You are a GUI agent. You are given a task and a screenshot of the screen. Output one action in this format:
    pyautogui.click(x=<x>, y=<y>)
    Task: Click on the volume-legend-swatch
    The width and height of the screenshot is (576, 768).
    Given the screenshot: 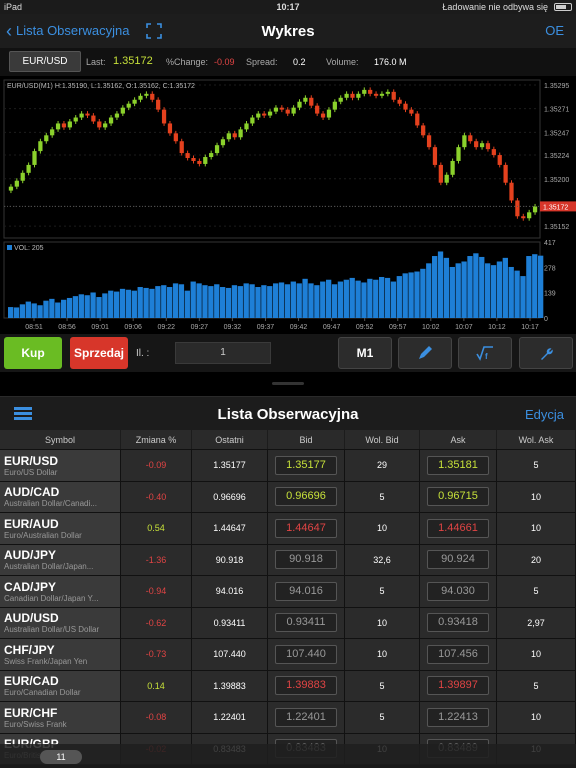 What is the action you would take?
    pyautogui.click(x=9, y=247)
    